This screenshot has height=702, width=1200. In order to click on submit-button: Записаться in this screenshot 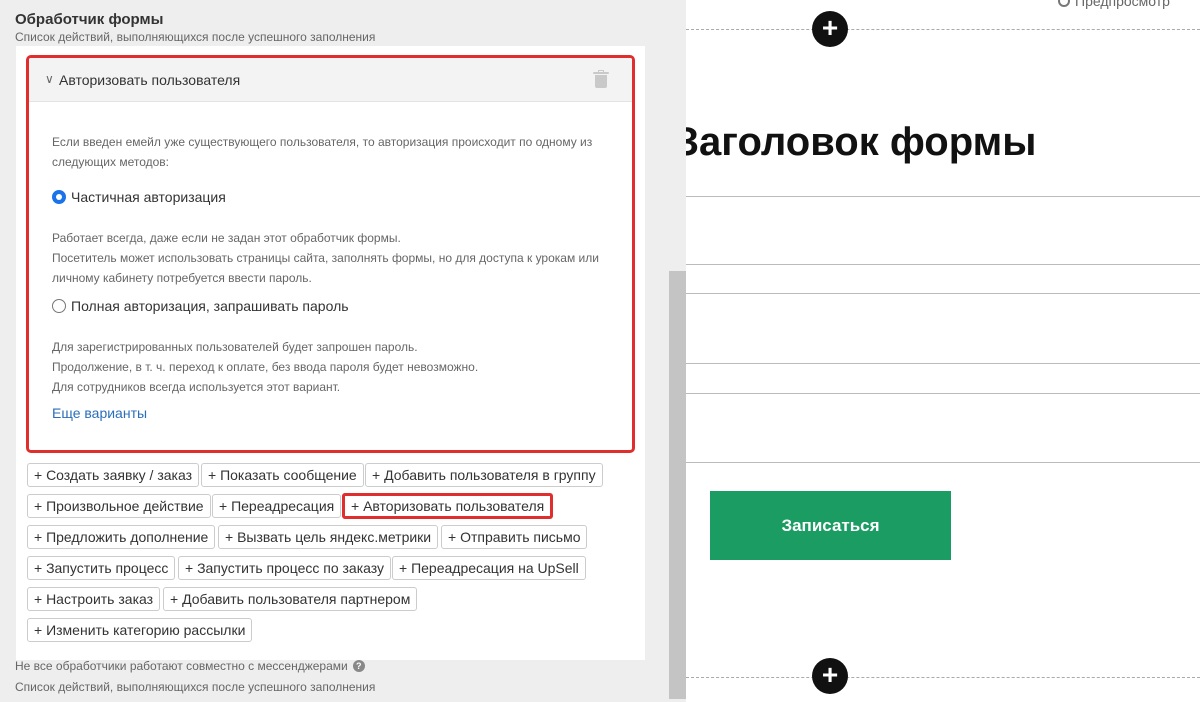, I will do `click(830, 525)`.